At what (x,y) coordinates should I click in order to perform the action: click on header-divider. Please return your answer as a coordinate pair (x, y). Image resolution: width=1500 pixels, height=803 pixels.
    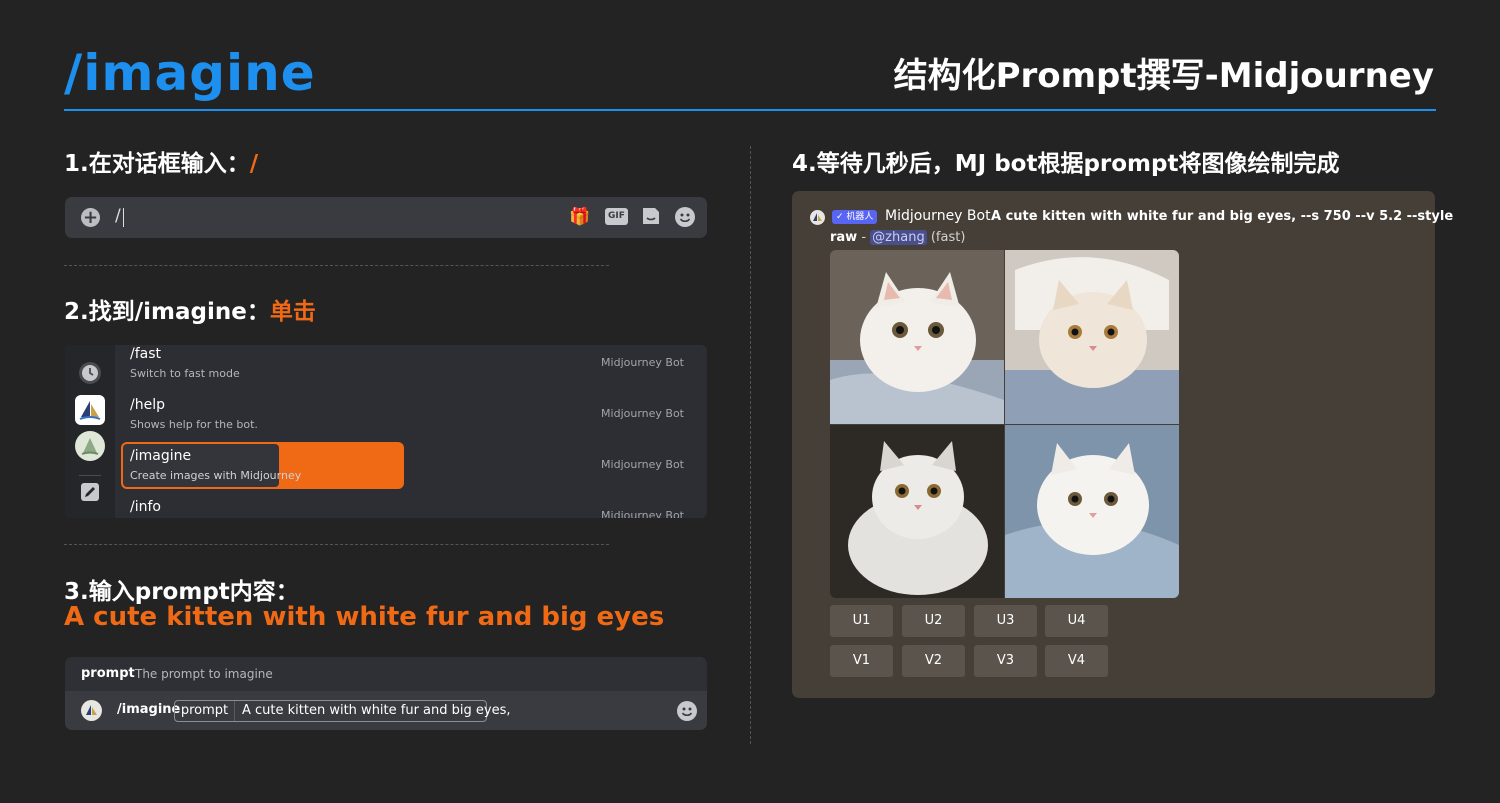
    Looking at the image, I should click on (750, 110).